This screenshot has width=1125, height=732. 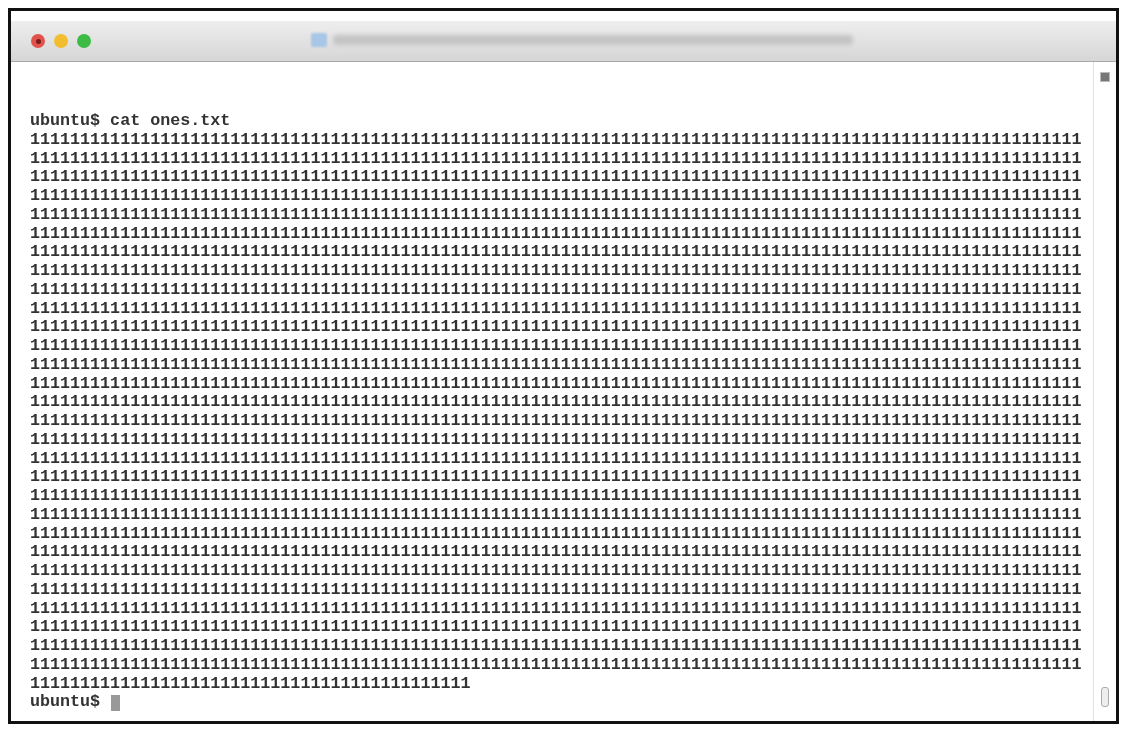 I want to click on text-cursor, so click(x=116, y=702).